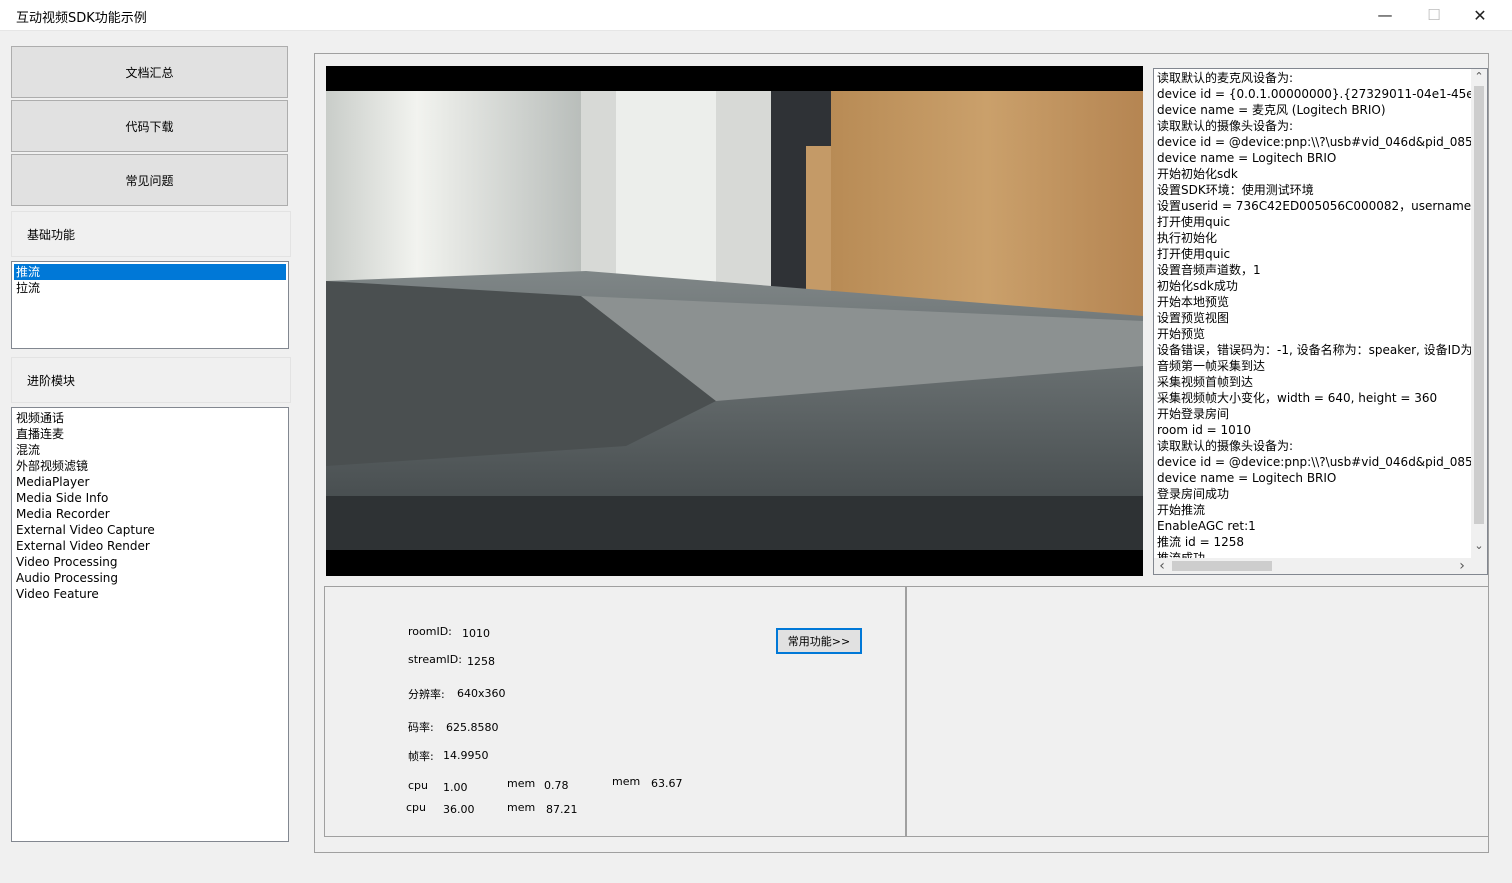 The height and width of the screenshot is (883, 1512). I want to click on room-id-label: roomID:, so click(430, 631).